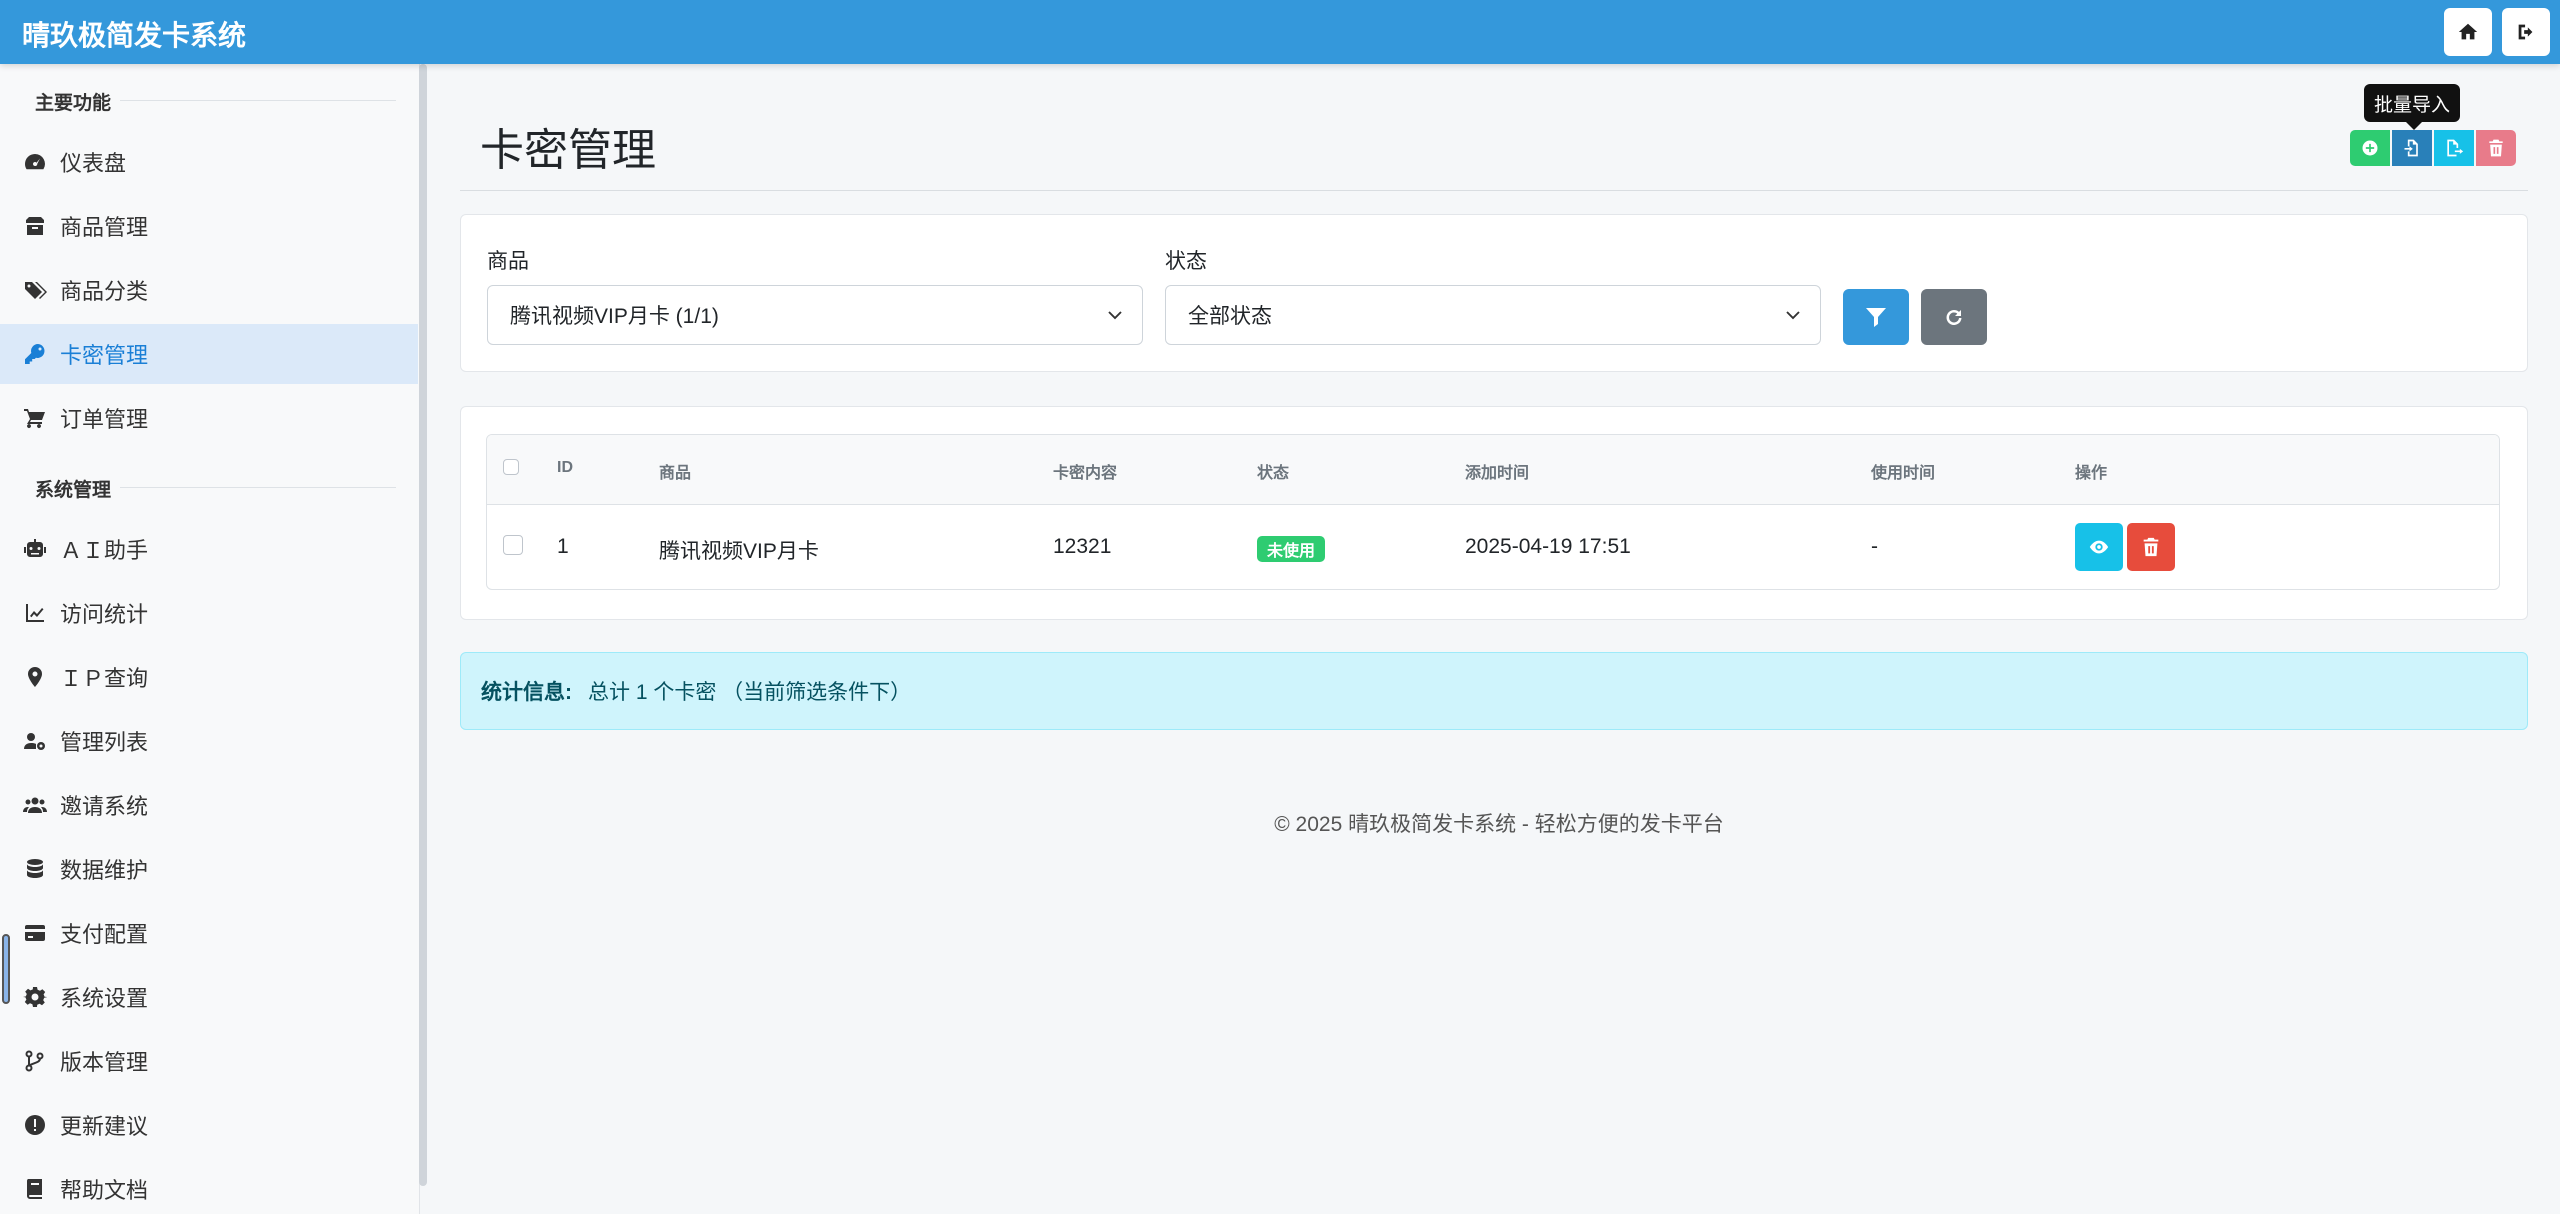 This screenshot has width=2560, height=1214. I want to click on footer-text: © 2025 晴玖极简发卡系统 - 轻松方便的发卡平台, so click(1499, 824).